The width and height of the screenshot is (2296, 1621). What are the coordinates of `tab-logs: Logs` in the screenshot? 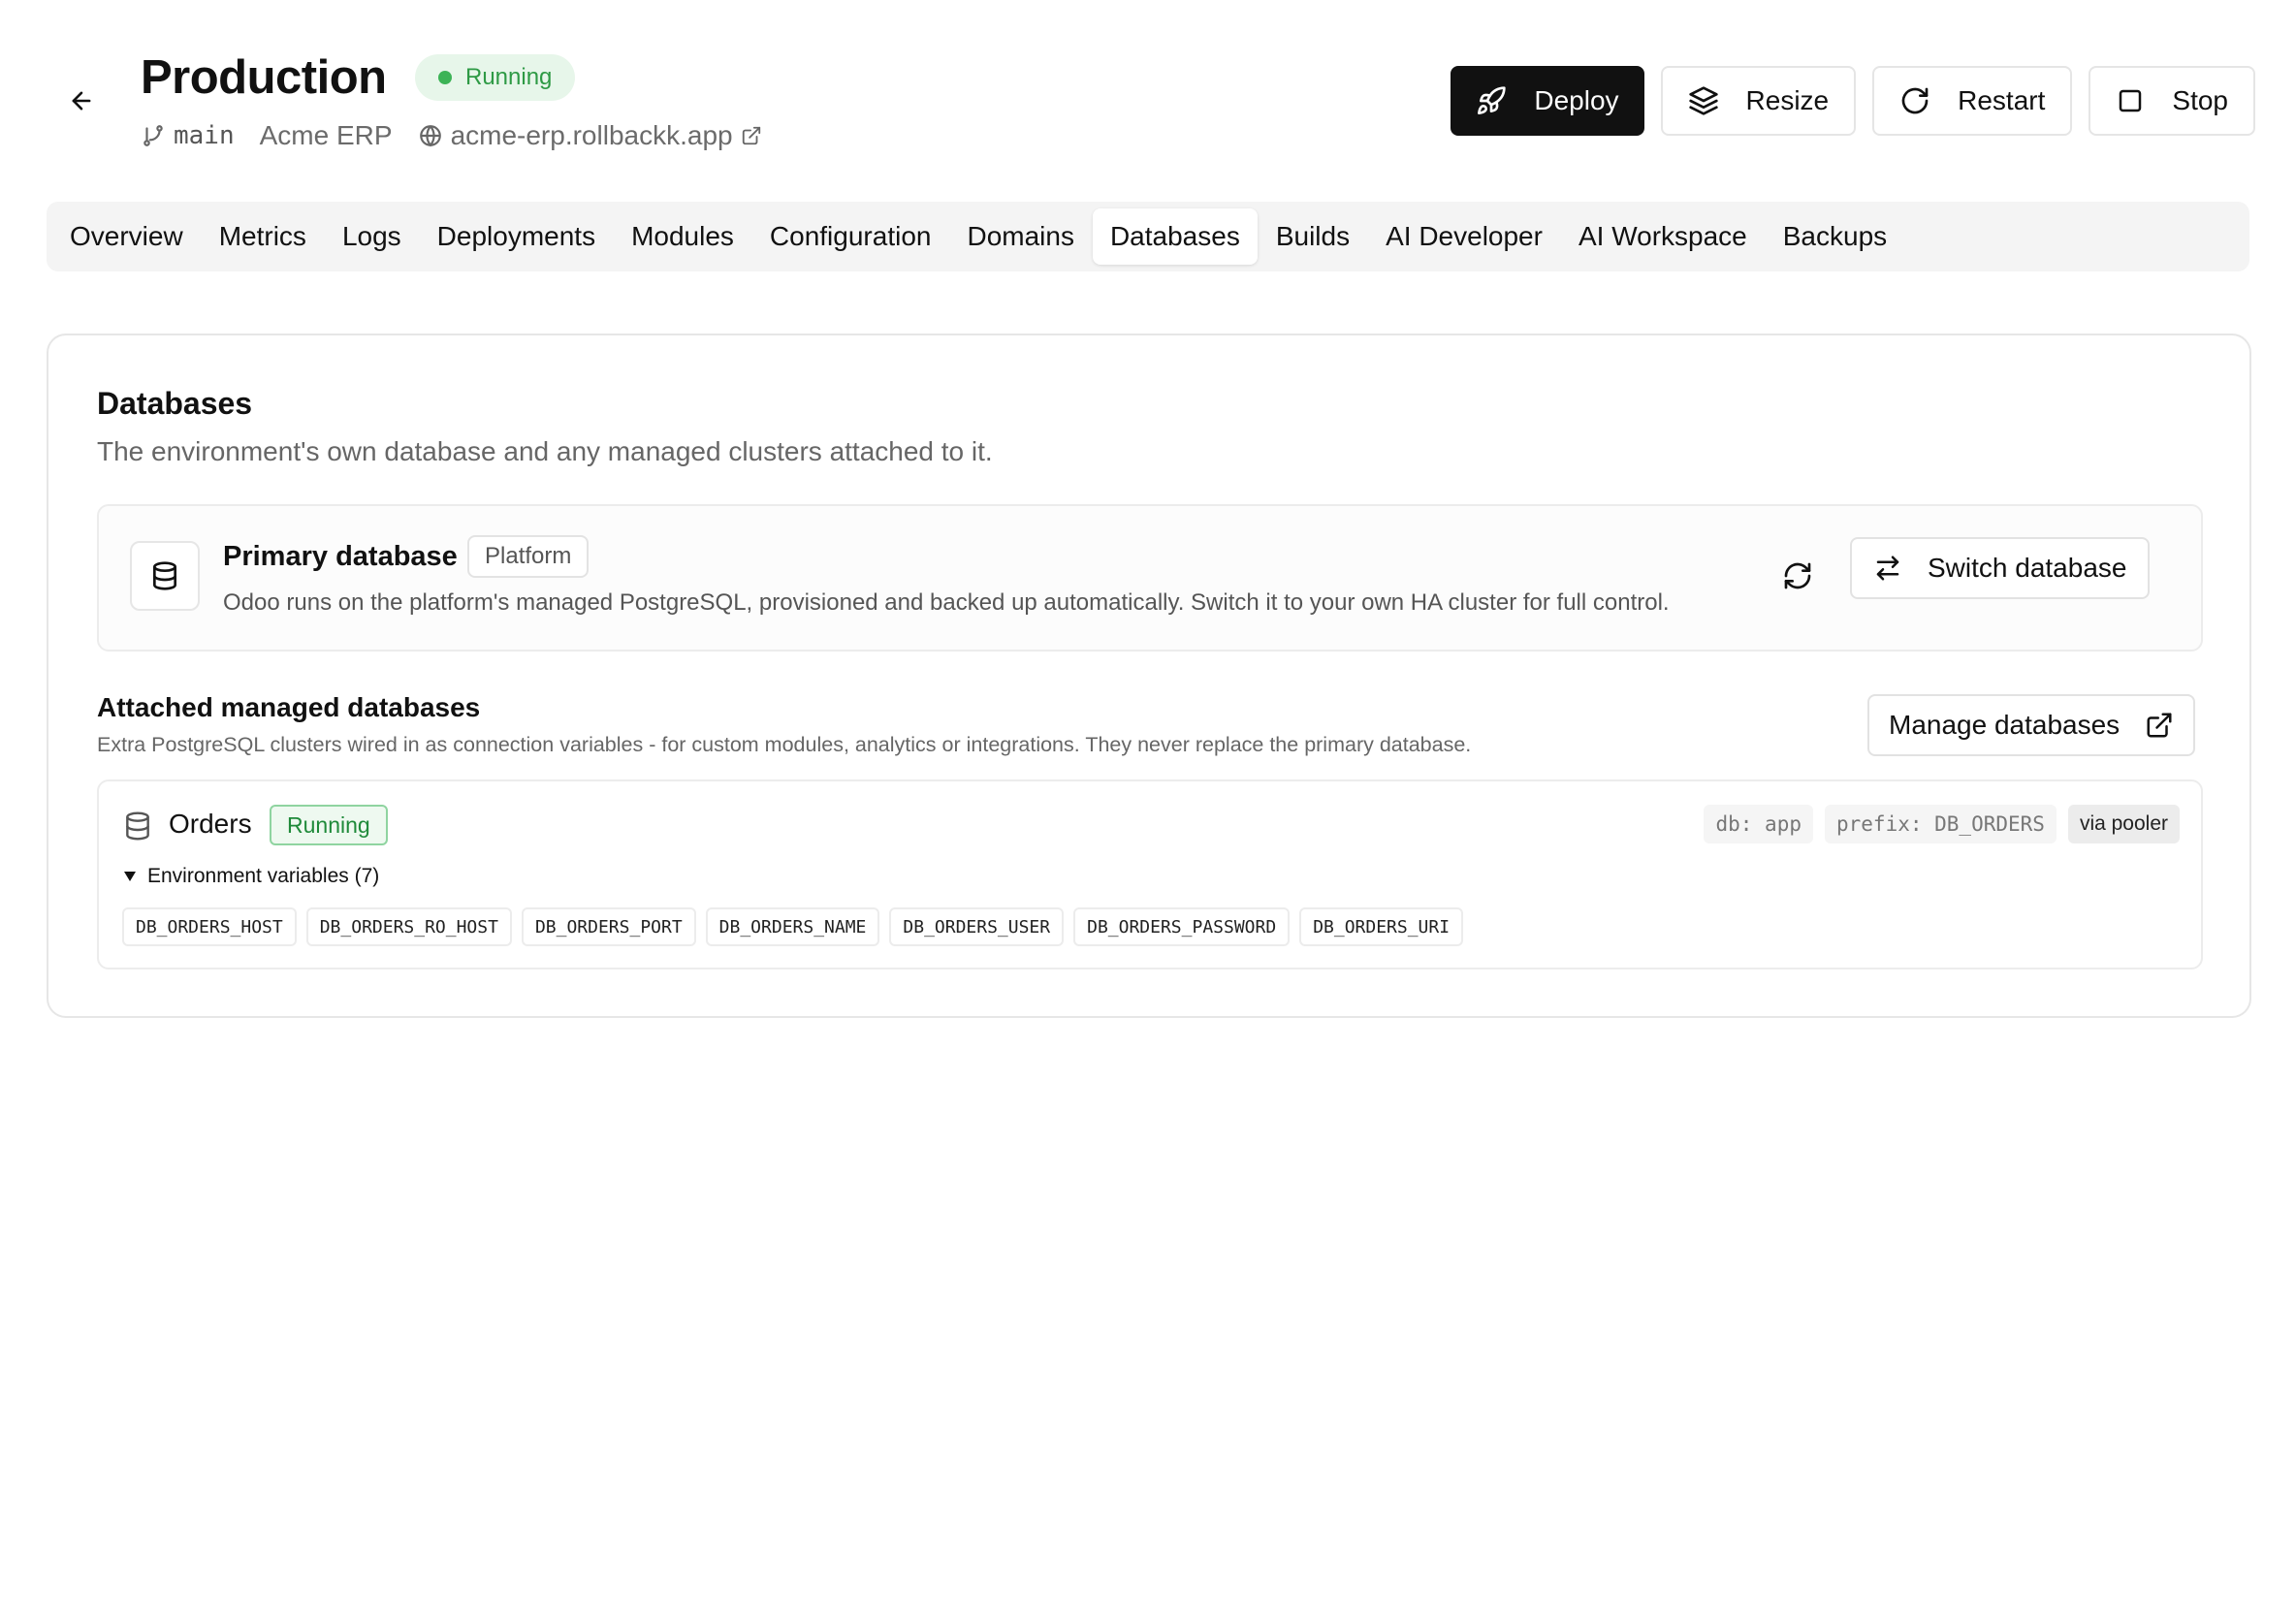 It's located at (372, 236).